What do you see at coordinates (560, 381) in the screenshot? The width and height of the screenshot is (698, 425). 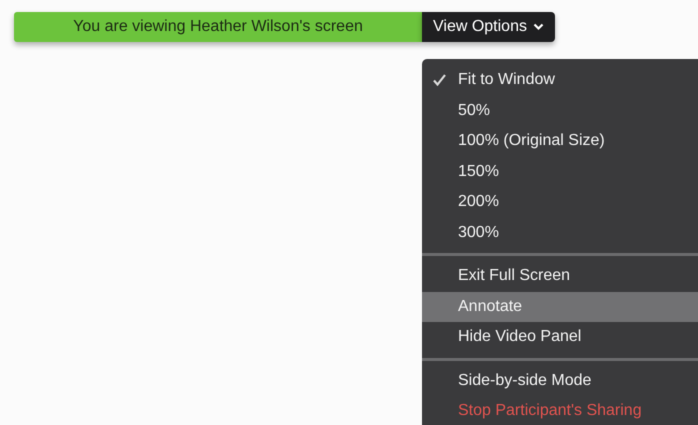 I see `menu-item: Side-by-side Mode` at bounding box center [560, 381].